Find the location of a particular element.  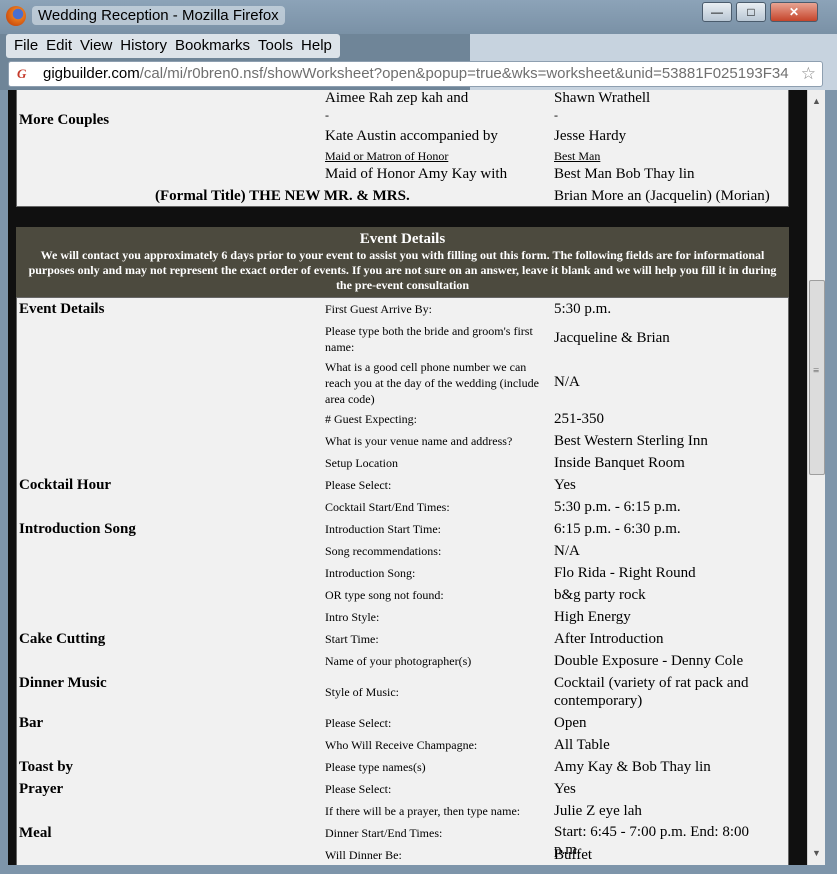

section-label: Cocktail Hour is located at coordinates (65, 485).